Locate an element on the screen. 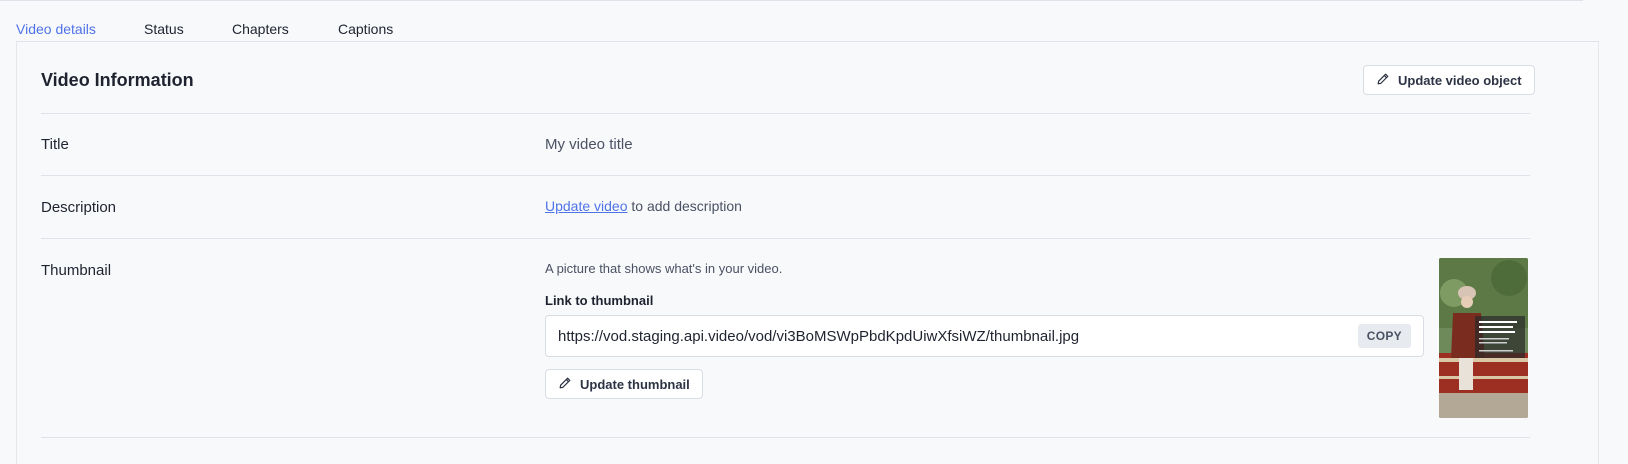 The image size is (1628, 464). update-video-object-button: Update video object is located at coordinates (1449, 80).